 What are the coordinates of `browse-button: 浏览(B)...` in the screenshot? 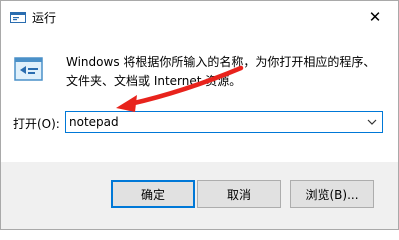 It's located at (332, 194).